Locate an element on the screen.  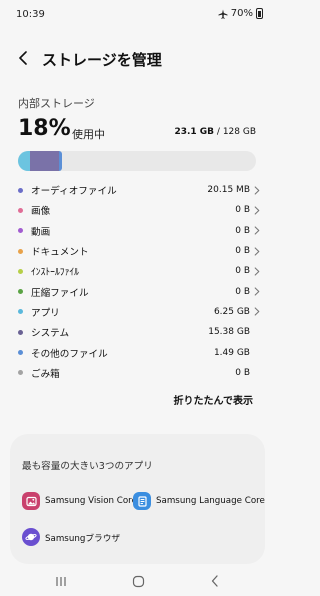
section-label: 内部ストレージ is located at coordinates (56, 103).